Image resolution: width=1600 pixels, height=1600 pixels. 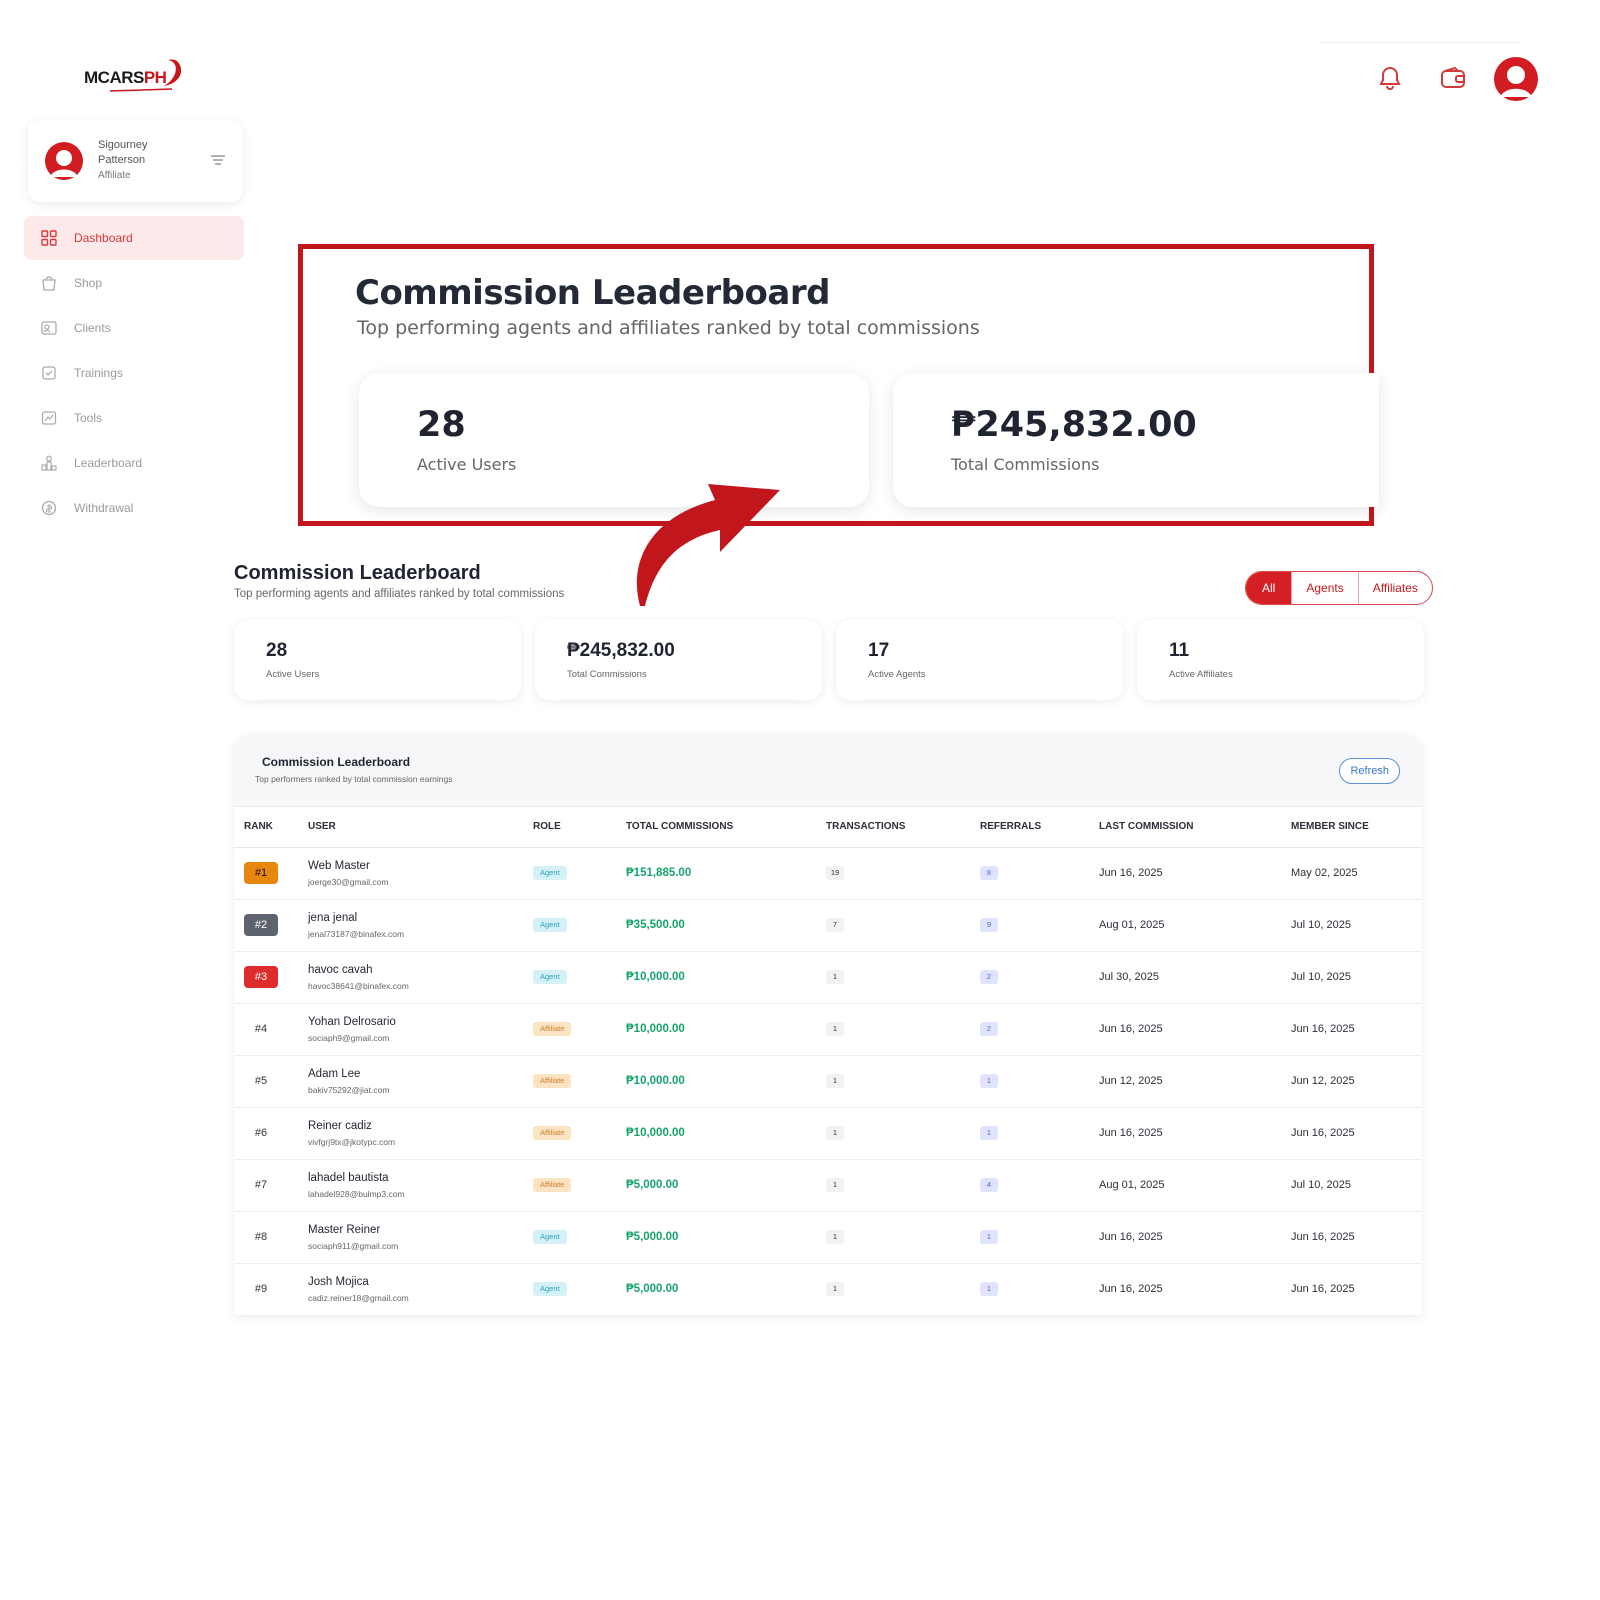 What do you see at coordinates (1369, 771) in the screenshot?
I see `refresh-button: Refresh` at bounding box center [1369, 771].